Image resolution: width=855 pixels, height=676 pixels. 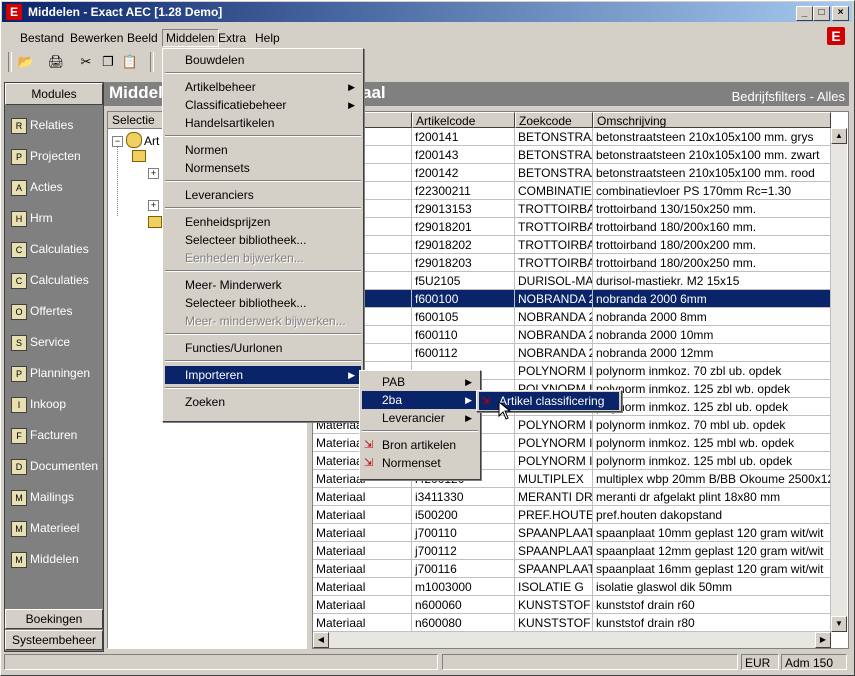 I want to click on cell-omschrijving: trottoirband 180/200x160 mm., so click(x=712, y=227).